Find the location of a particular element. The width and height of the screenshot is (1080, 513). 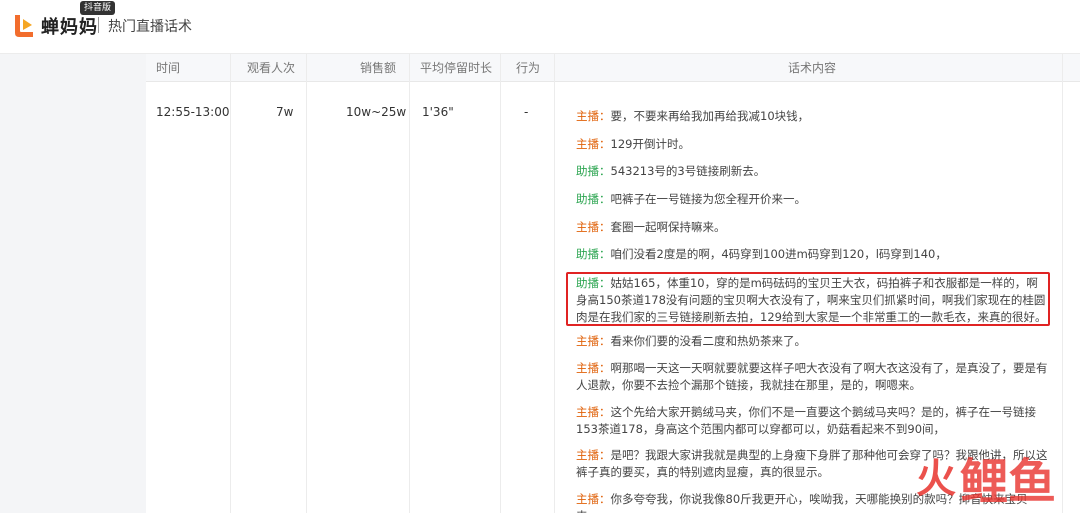

watermark-prefix: 火 is located at coordinates (936, 479).